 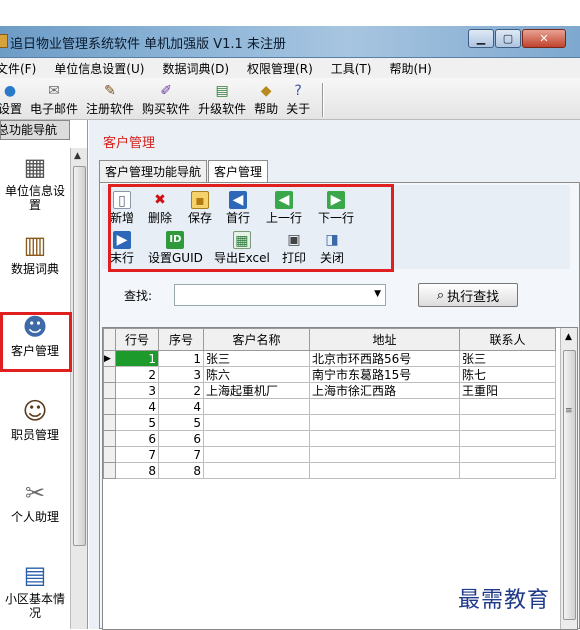 I want to click on table-row: 2 3 陈六 南宁市东葛路15号 陈七, so click(x=329, y=374).